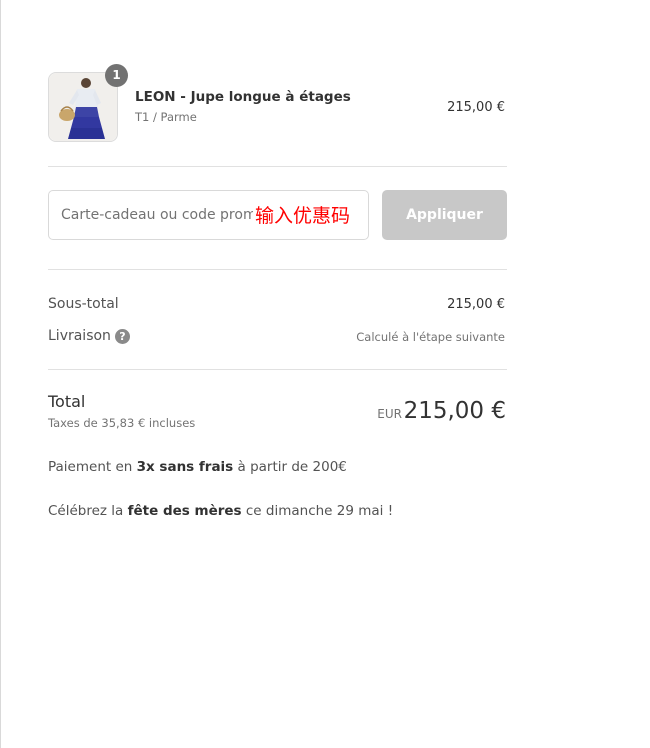 This screenshot has width=650, height=748. What do you see at coordinates (88, 511) in the screenshot?
I see `note-text: Célébrez la` at bounding box center [88, 511].